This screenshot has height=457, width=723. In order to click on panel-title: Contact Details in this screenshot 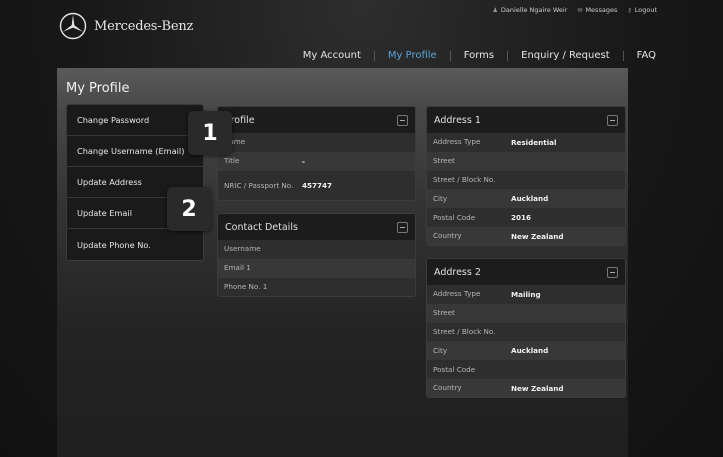, I will do `click(261, 227)`.